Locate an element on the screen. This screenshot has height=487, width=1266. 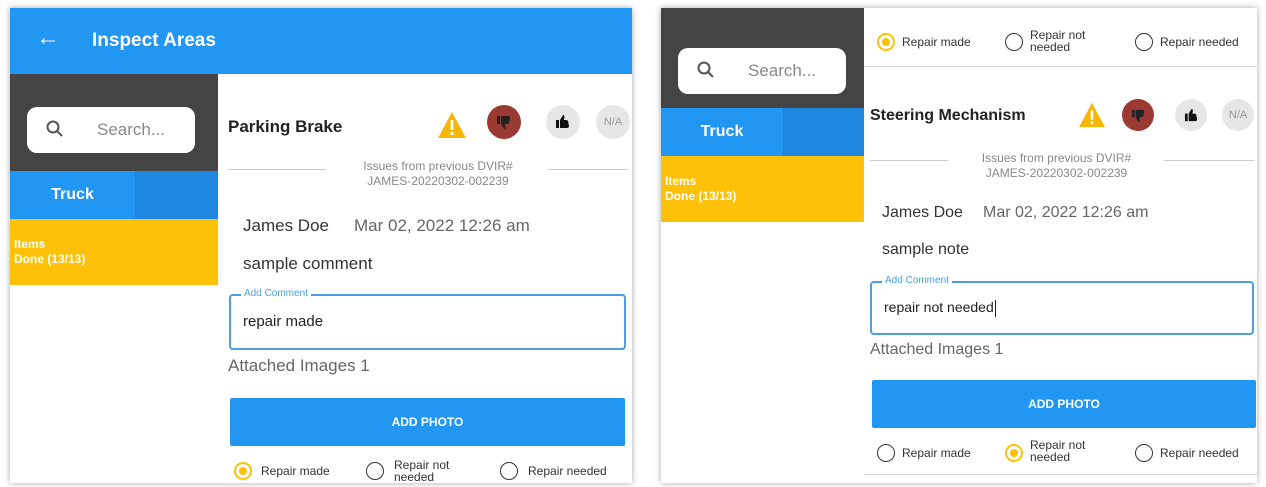
item-title: Steering Mechanism is located at coordinates (948, 115).